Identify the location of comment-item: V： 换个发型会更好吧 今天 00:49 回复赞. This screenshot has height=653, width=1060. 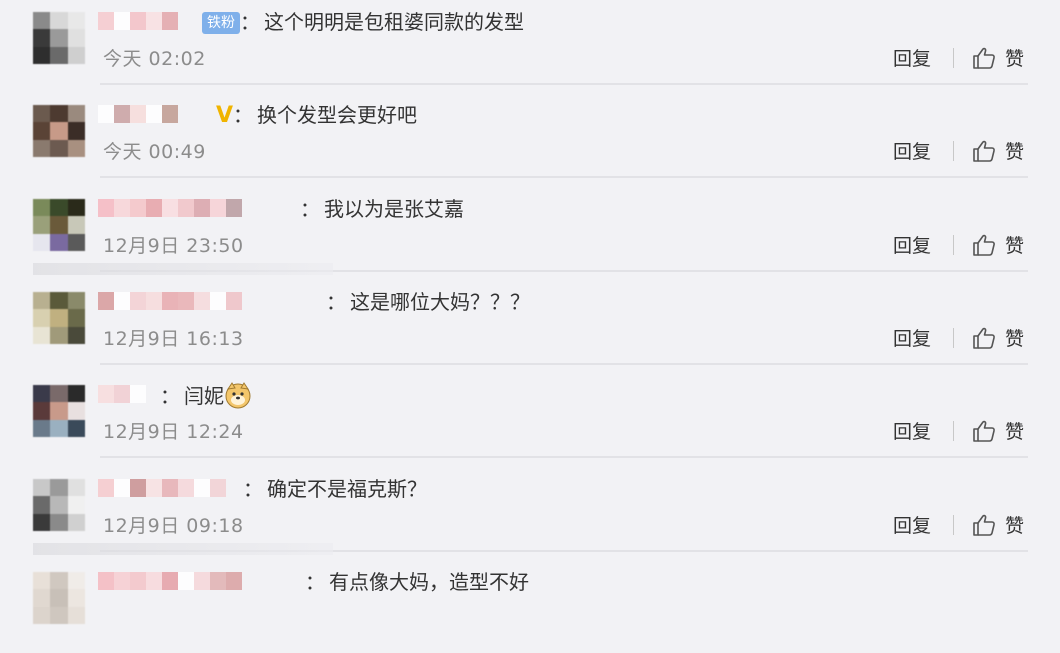
(530, 139).